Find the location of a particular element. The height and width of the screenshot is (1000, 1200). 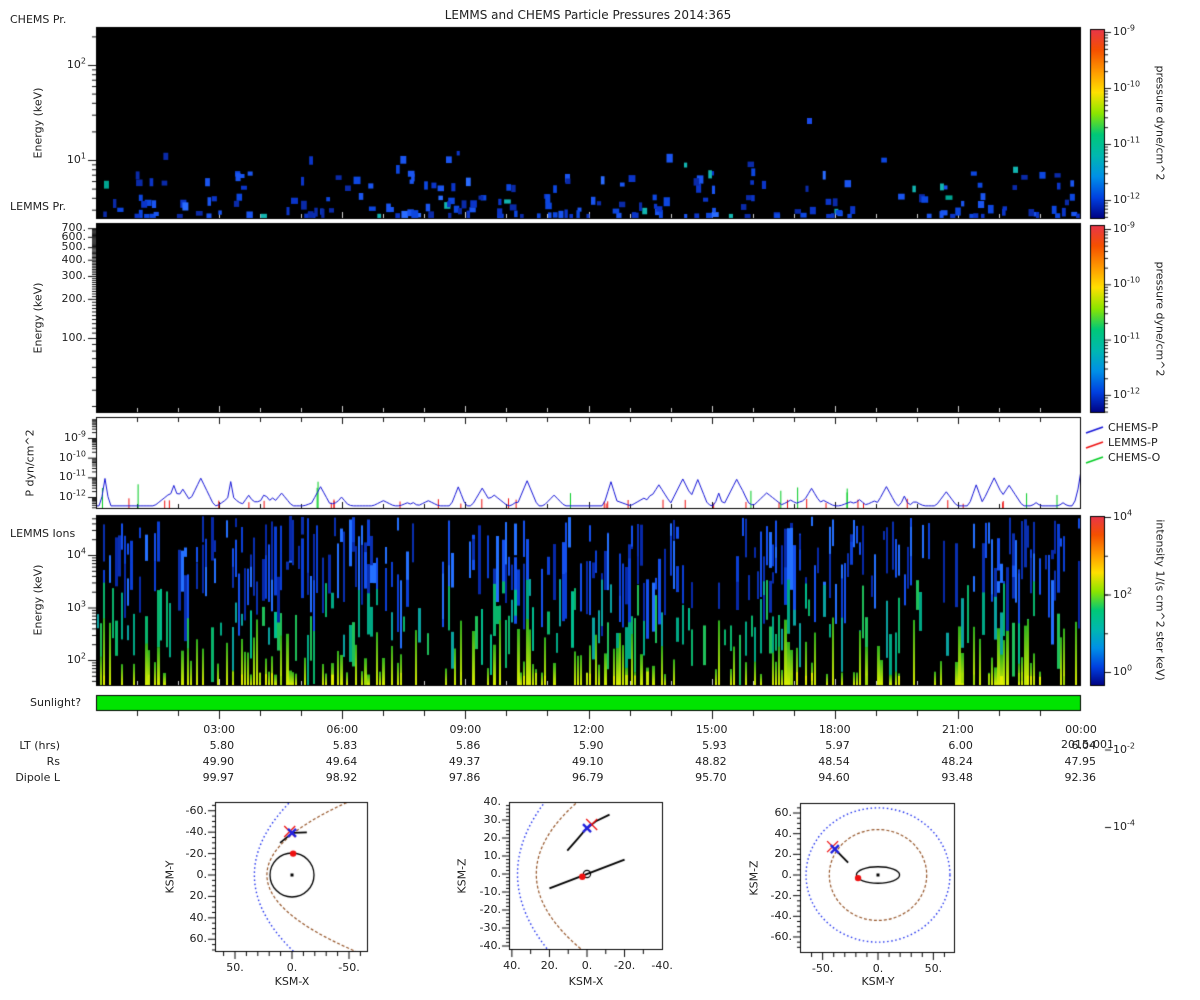

orbit_yz-ytick-label: 0. is located at coordinates (787, 874).